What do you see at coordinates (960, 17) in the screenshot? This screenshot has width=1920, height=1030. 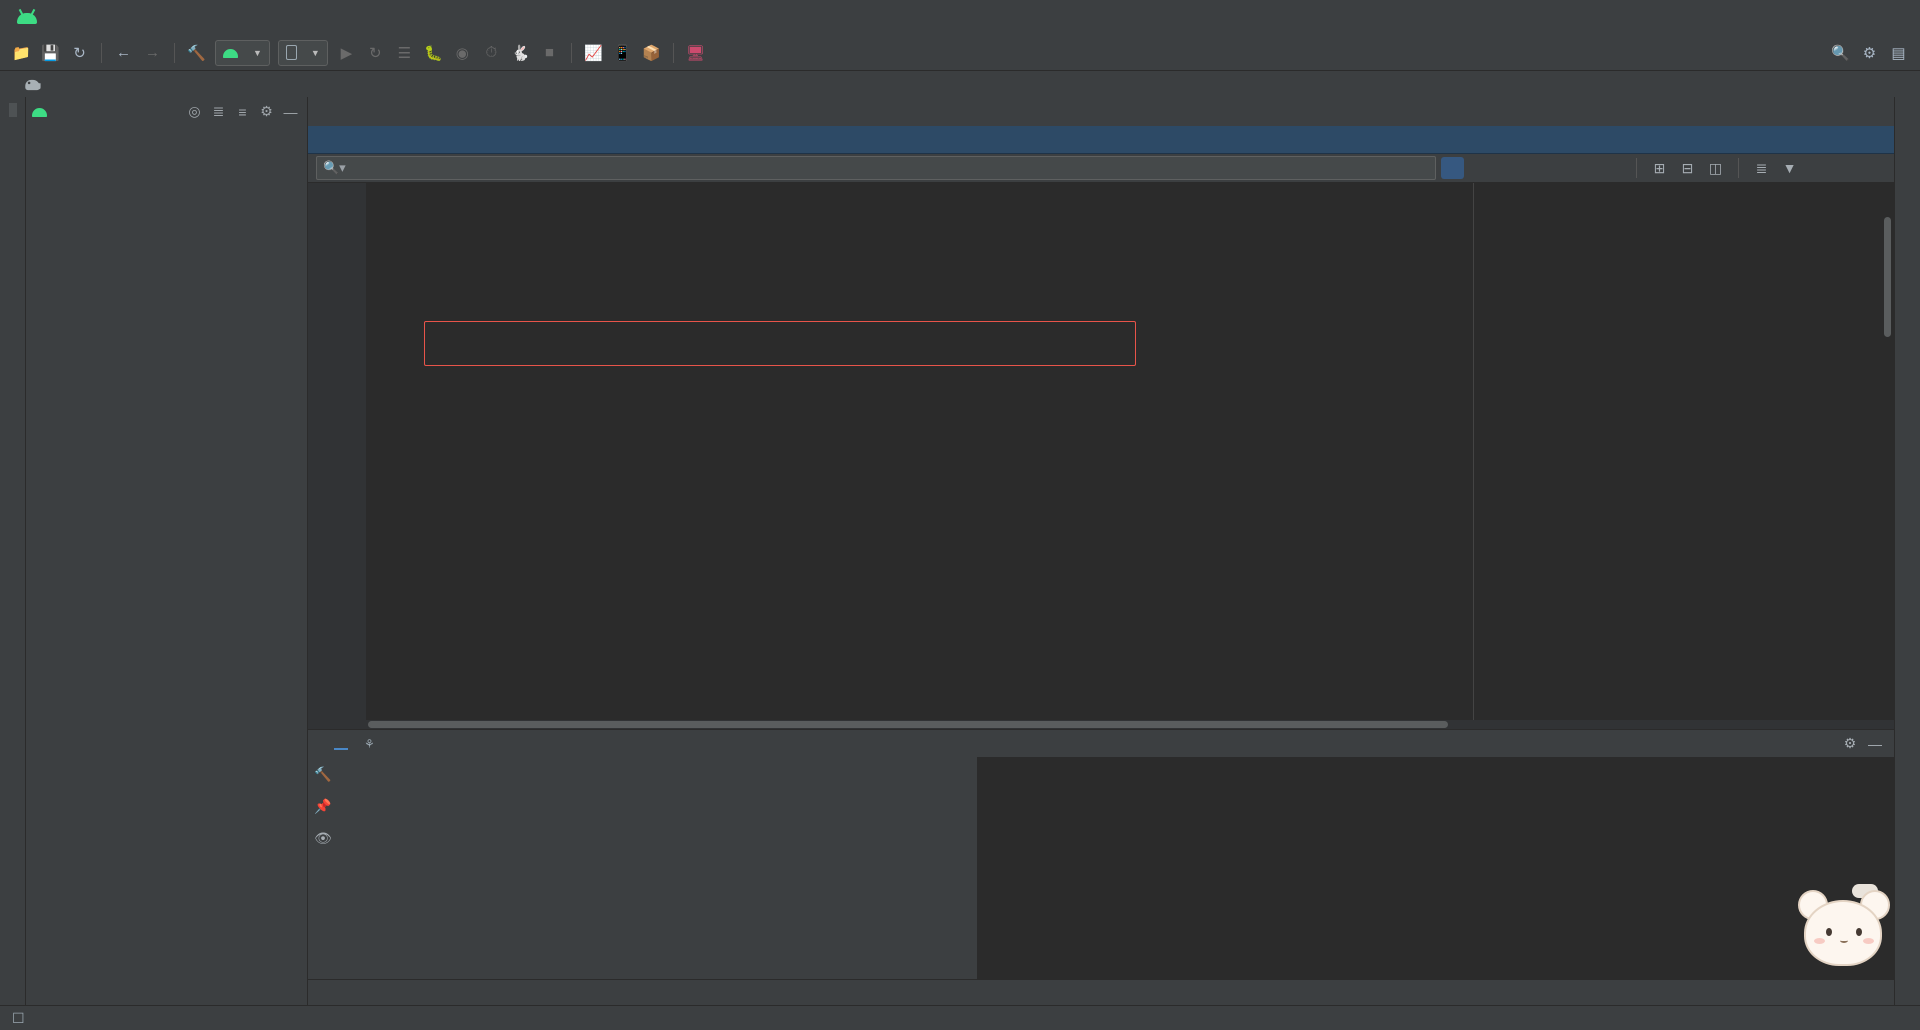 I see `menu-bar` at bounding box center [960, 17].